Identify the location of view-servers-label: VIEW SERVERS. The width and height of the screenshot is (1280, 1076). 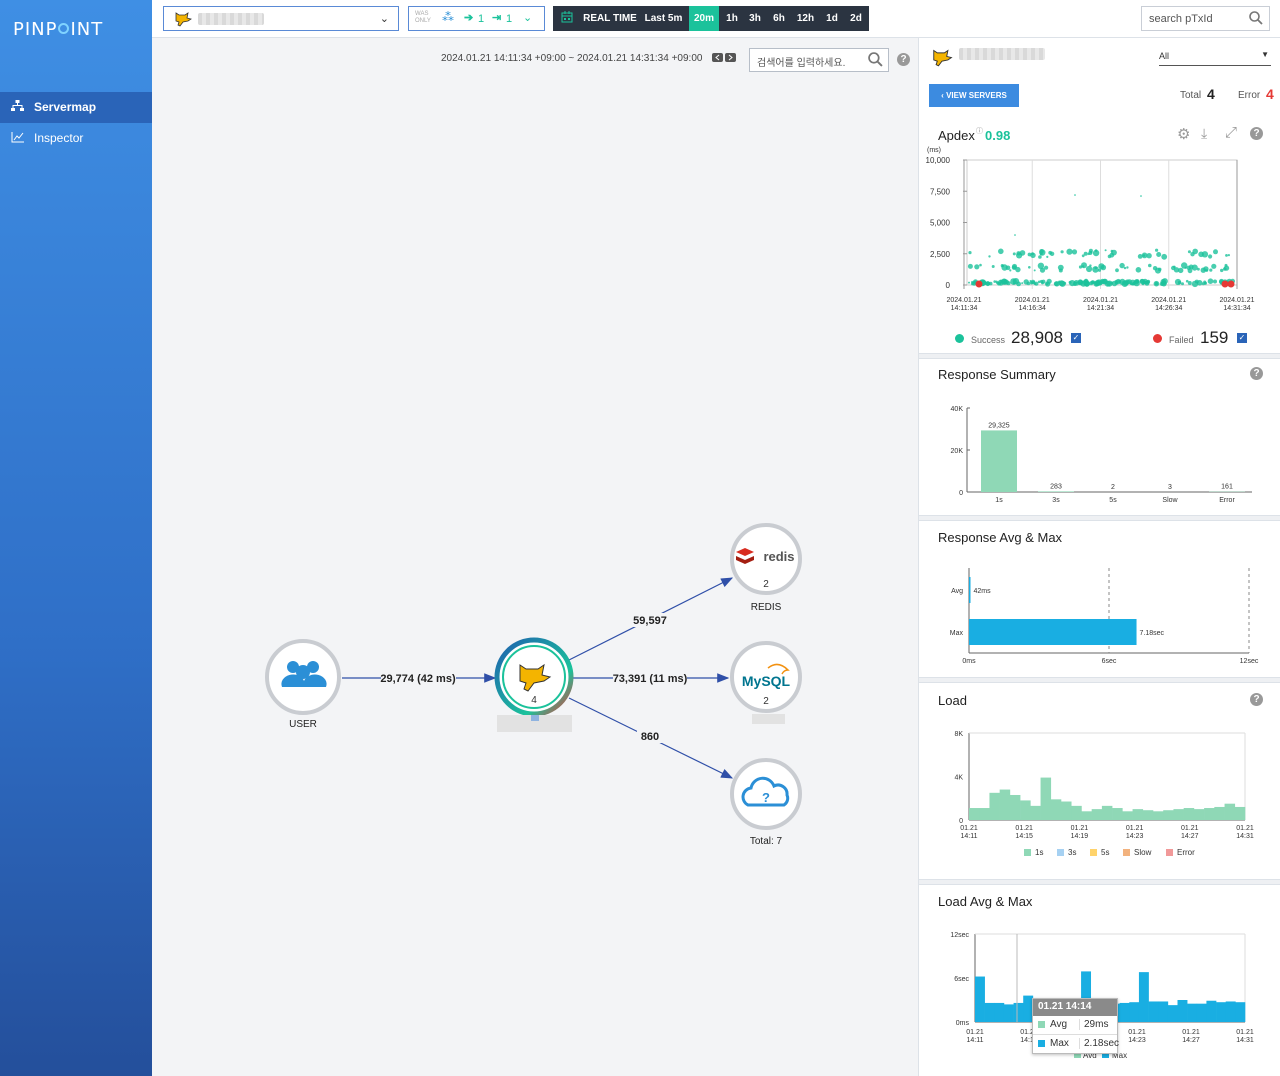
(976, 95).